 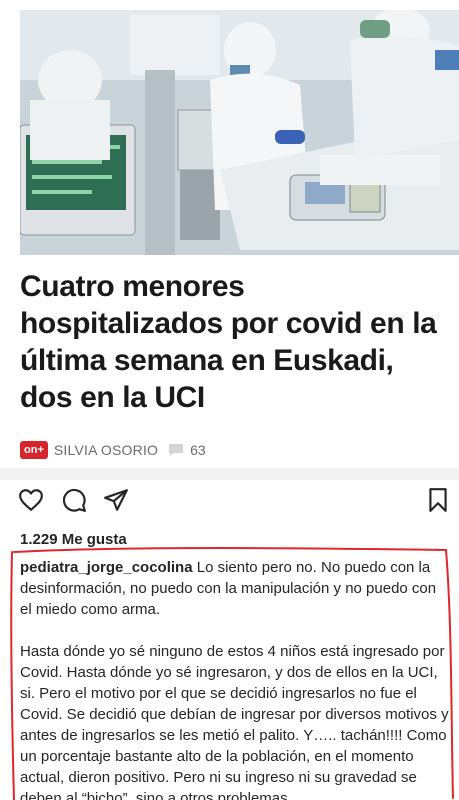 I want to click on like-count: 1.229 Me gusta, so click(x=73, y=539).